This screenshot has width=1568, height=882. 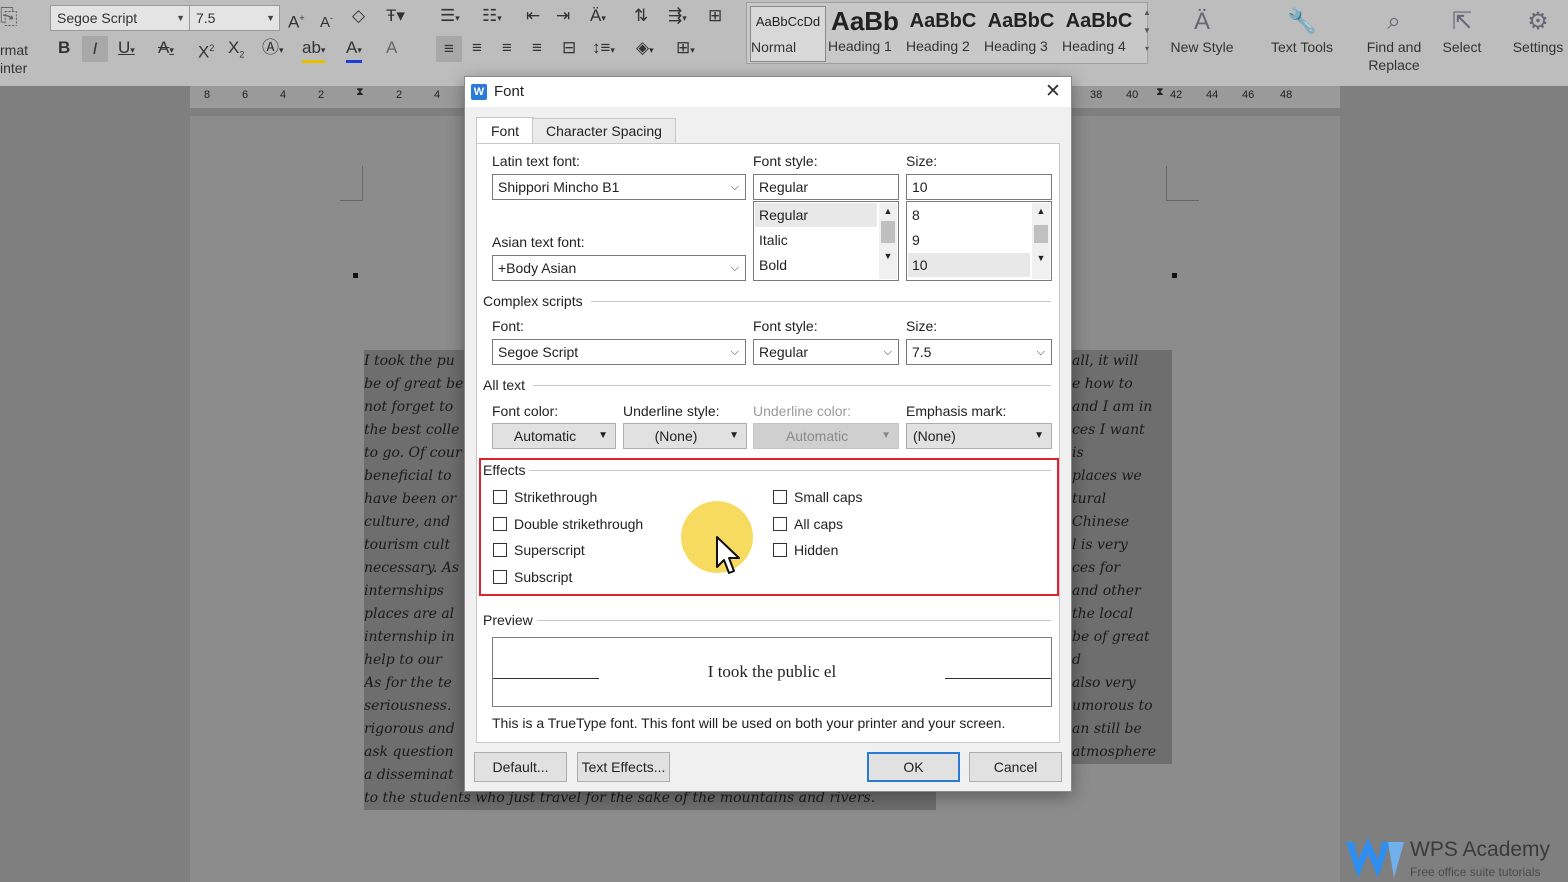 What do you see at coordinates (414, 545) in the screenshot?
I see `document-line: tourism cult` at bounding box center [414, 545].